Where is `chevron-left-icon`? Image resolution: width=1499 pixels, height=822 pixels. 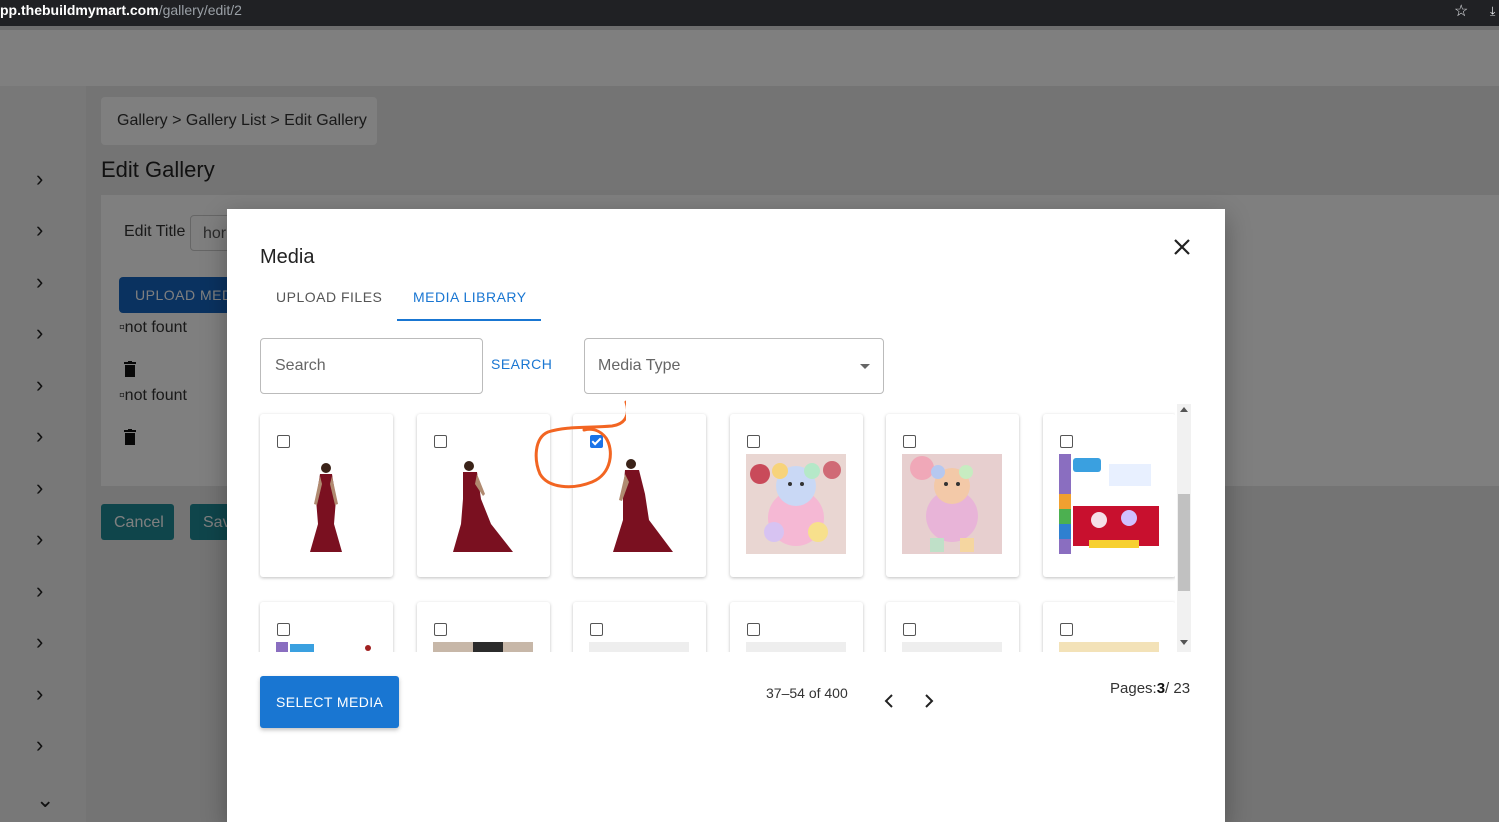 chevron-left-icon is located at coordinates (889, 701).